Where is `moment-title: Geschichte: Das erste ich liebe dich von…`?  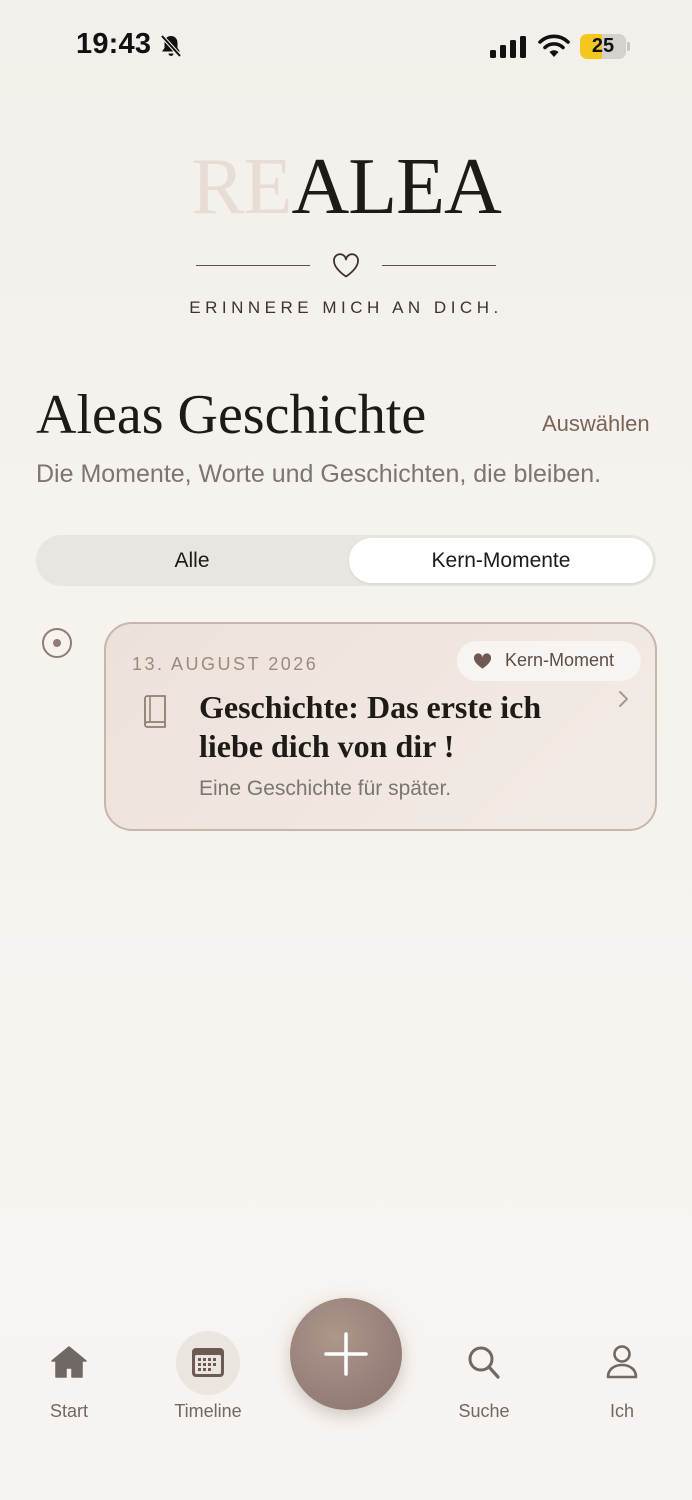 moment-title: Geschichte: Das erste ich liebe dich von… is located at coordinates (370, 726).